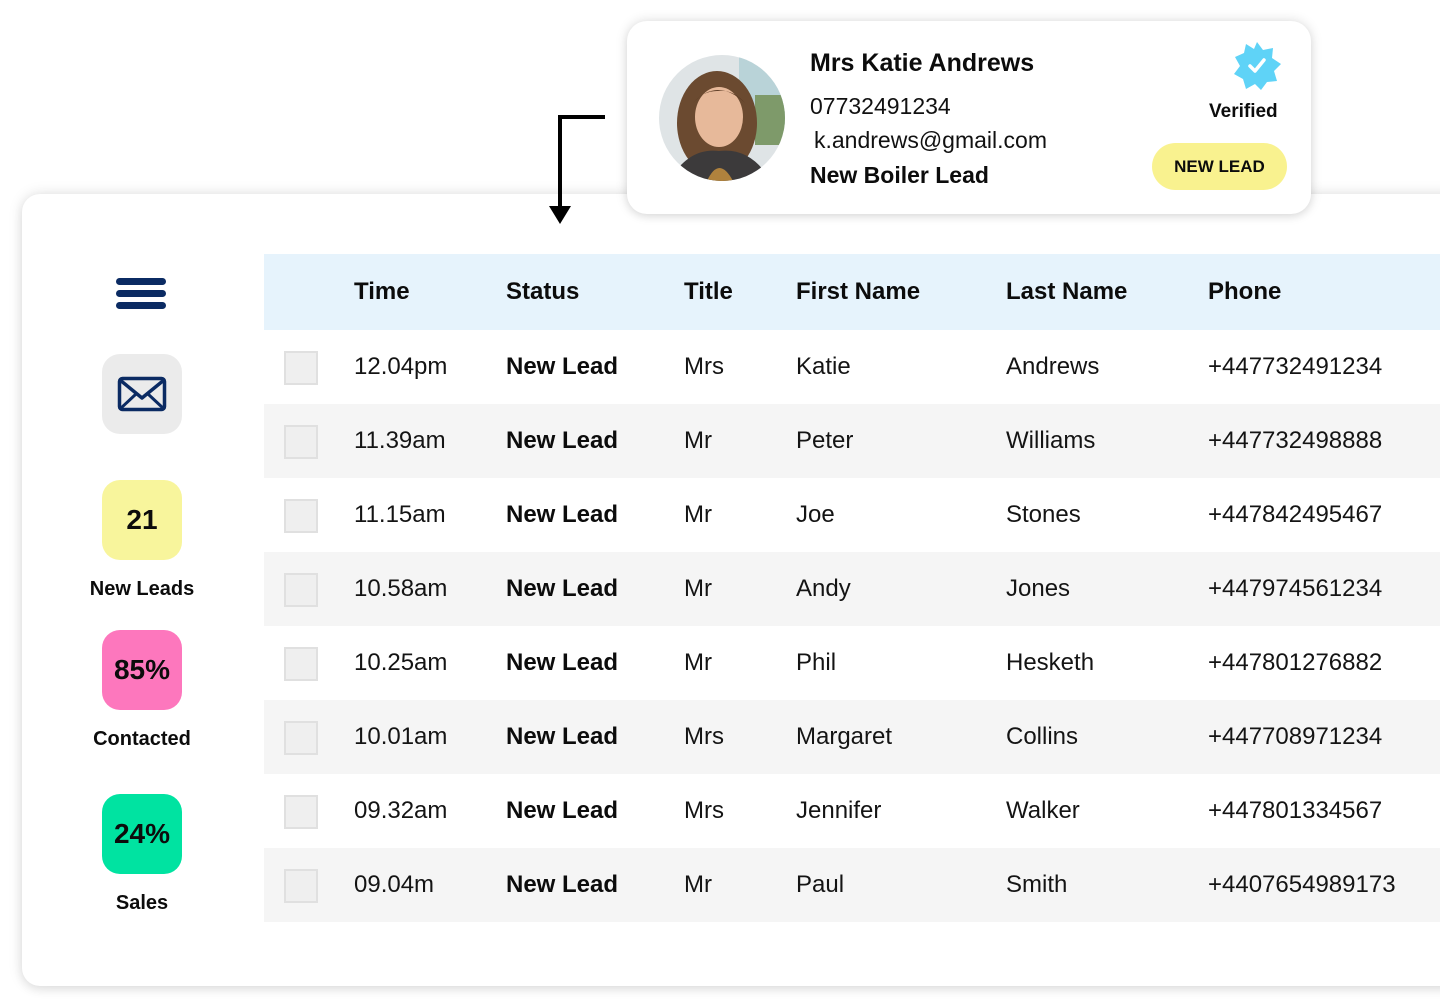 The width and height of the screenshot is (1440, 1008). I want to click on stat-new-leads-tile: 21, so click(142, 520).